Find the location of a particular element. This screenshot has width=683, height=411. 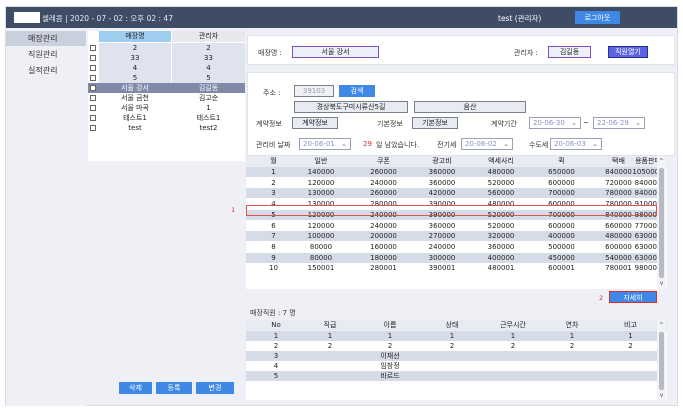

table-row: 2 2 2 2 2 2 2 is located at coordinates (451, 346).